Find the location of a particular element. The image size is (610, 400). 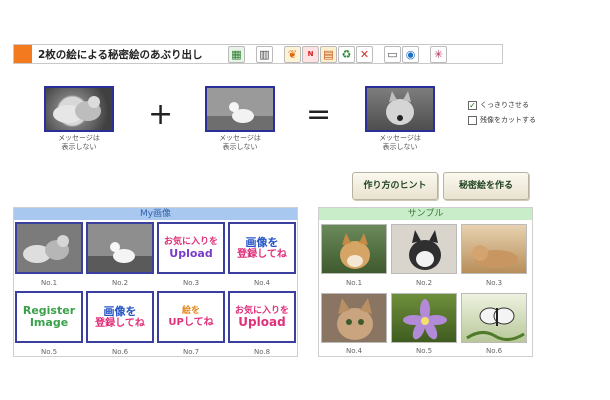

sharpen-checkbox: ✓ is located at coordinates (472, 105).